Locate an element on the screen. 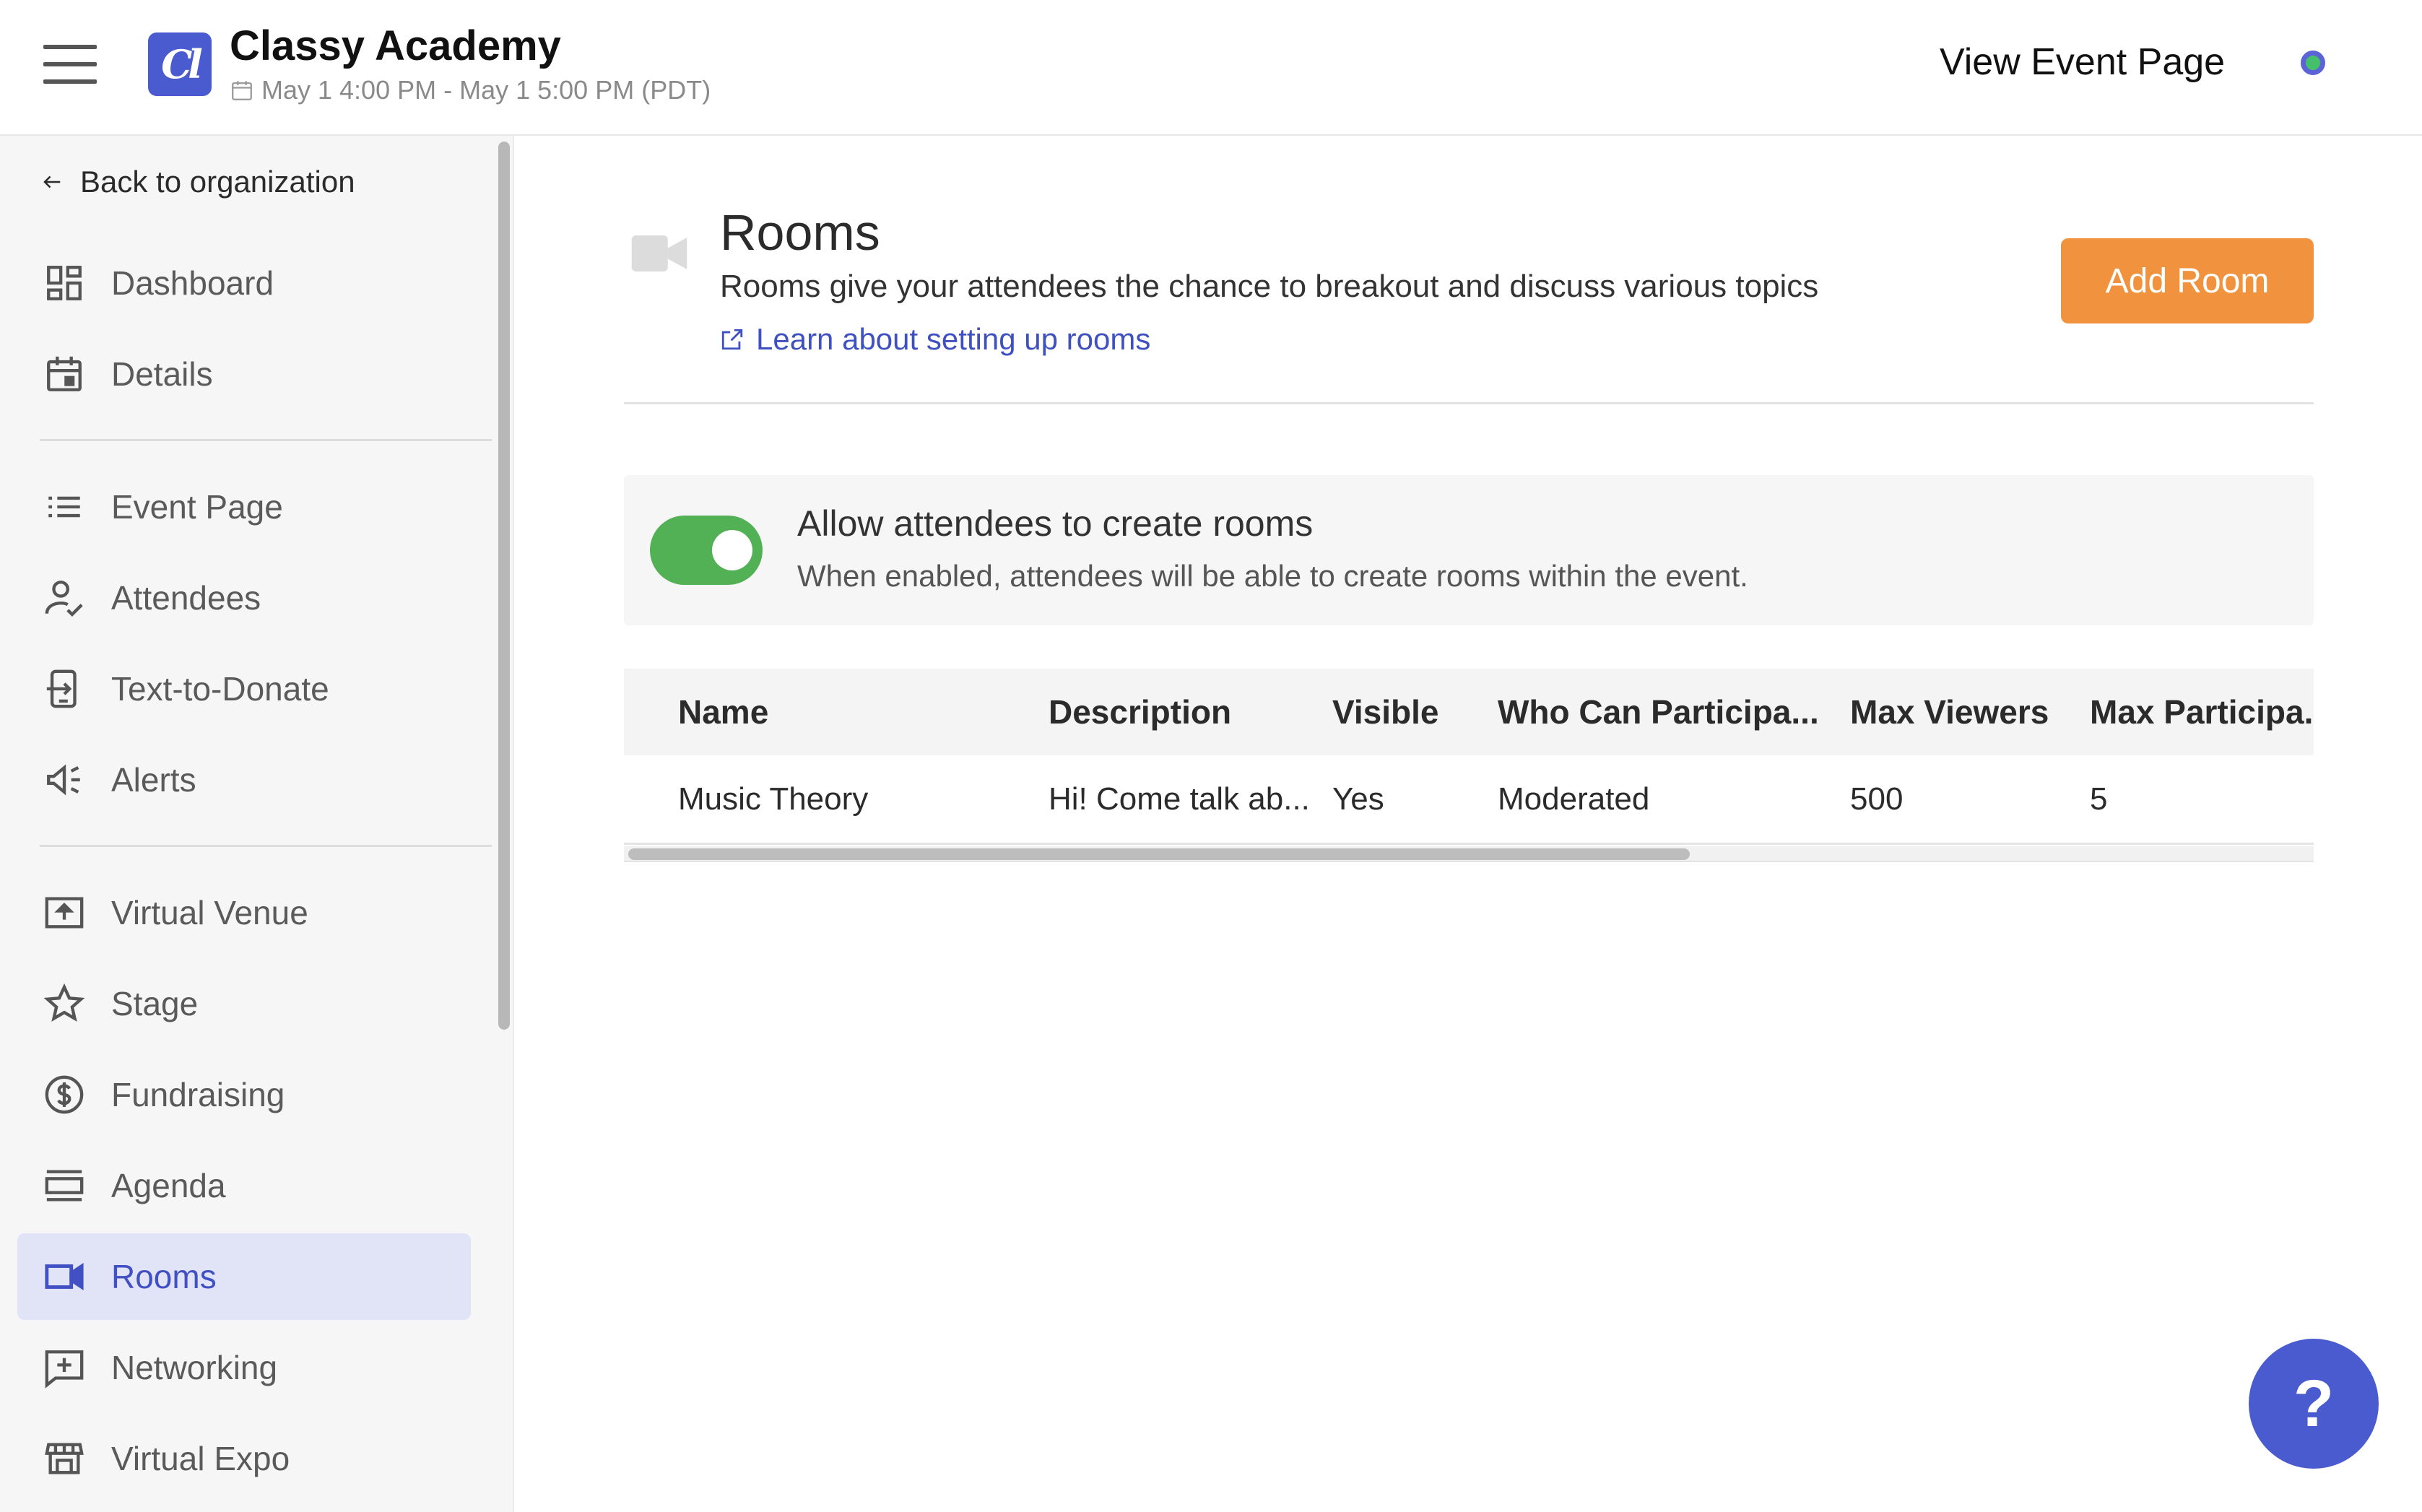  storefront-icon is located at coordinates (64, 1459).